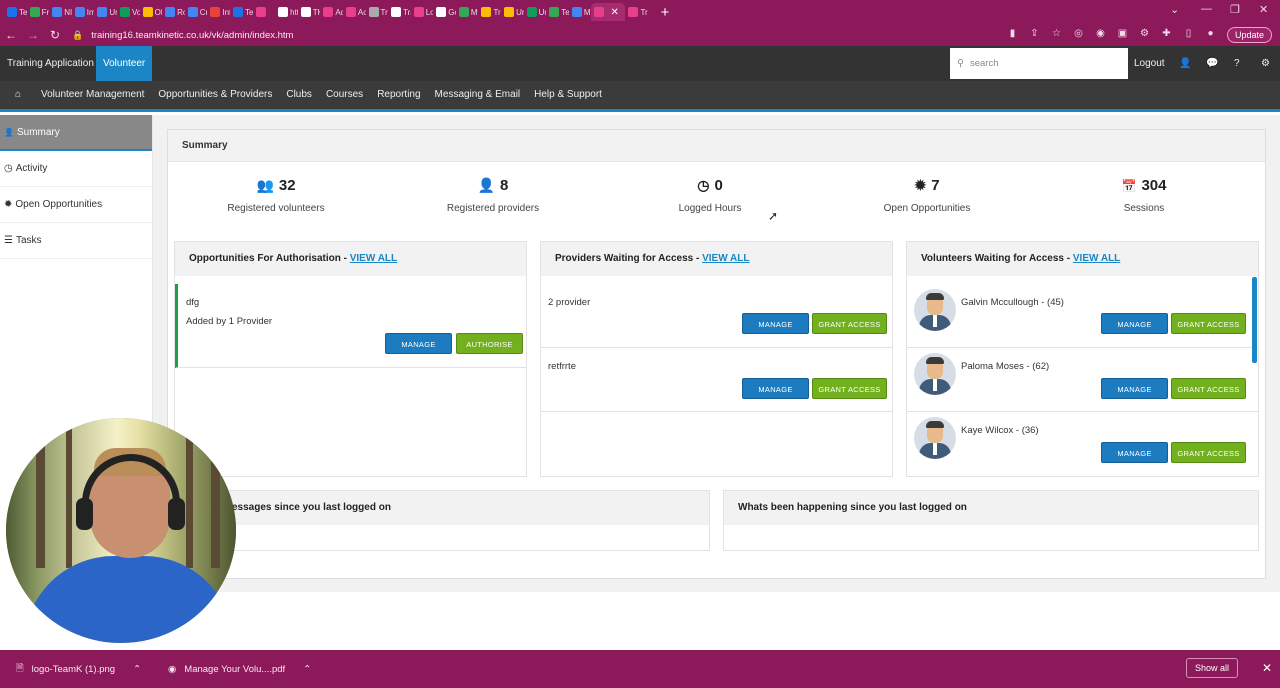  What do you see at coordinates (1034, 33) in the screenshot?
I see `share-icon: ⇪` at bounding box center [1034, 33].